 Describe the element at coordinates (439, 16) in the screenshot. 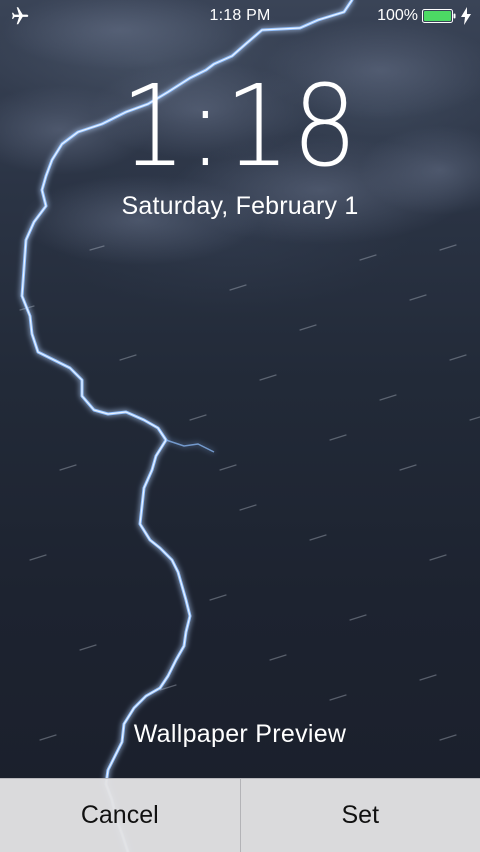

I see `battery-full-icon` at that location.